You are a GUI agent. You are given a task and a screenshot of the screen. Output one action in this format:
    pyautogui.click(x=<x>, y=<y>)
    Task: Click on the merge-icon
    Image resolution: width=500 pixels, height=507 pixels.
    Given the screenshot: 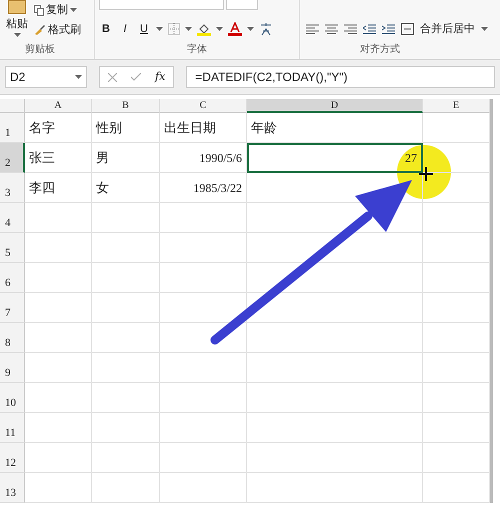 What is the action you would take?
    pyautogui.click(x=407, y=29)
    